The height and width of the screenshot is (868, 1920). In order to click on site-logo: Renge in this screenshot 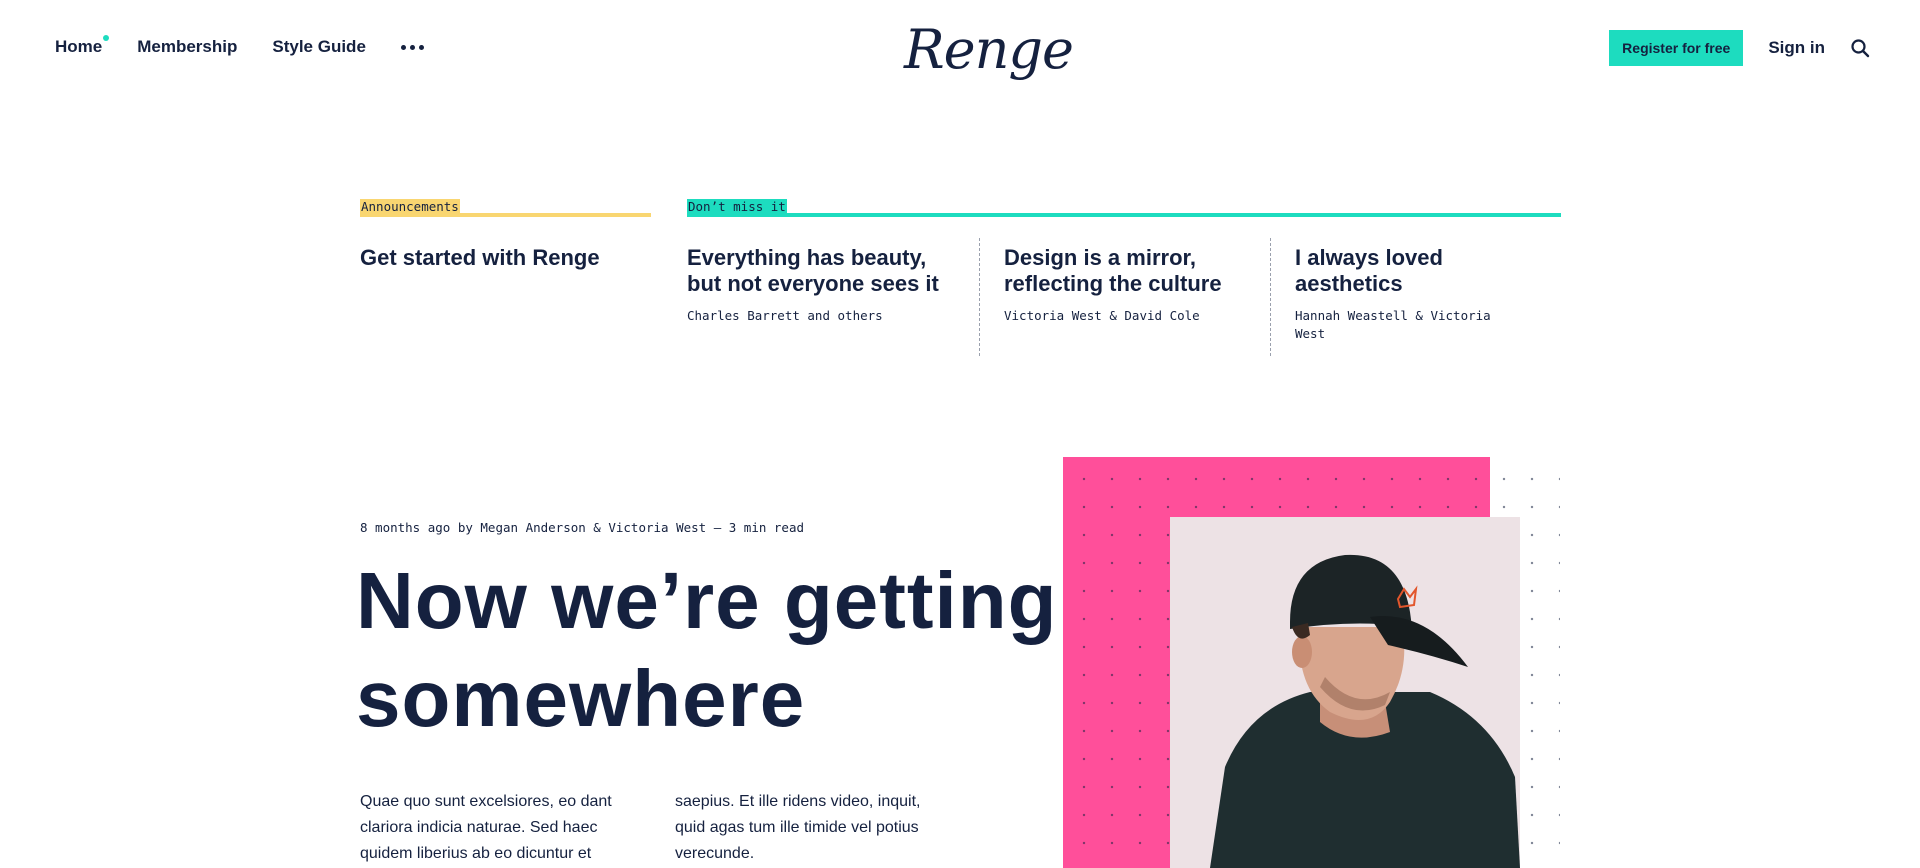, I will do `click(989, 50)`.